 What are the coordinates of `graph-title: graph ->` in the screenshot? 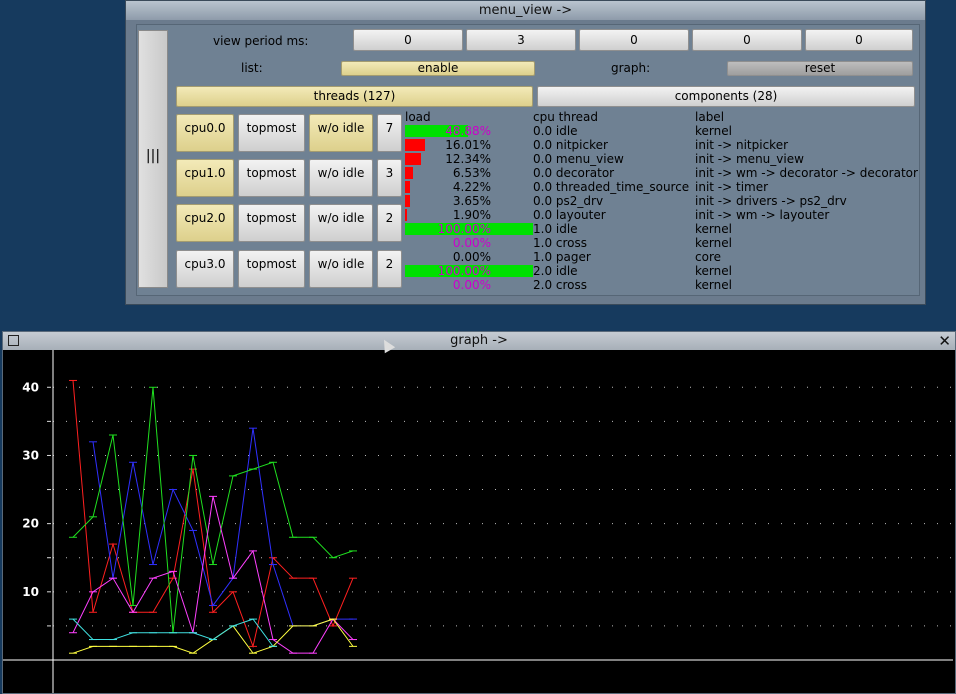 It's located at (479, 340).